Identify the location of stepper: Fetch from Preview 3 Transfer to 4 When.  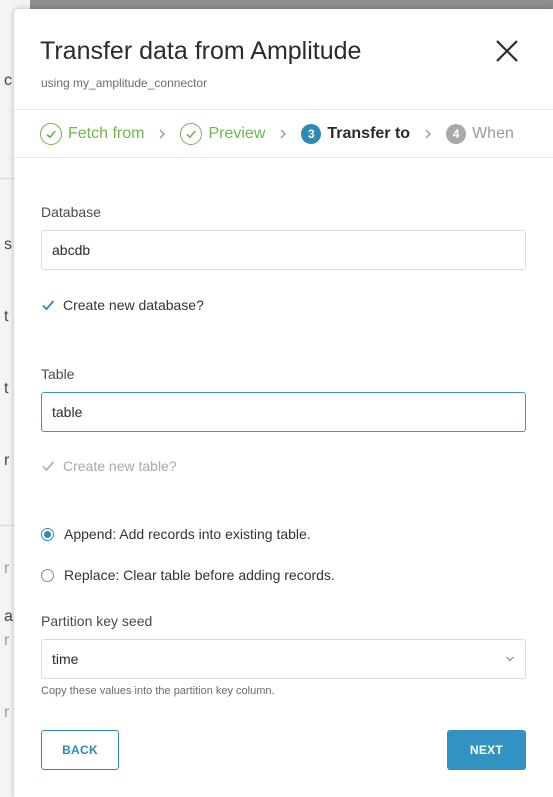
(277, 134).